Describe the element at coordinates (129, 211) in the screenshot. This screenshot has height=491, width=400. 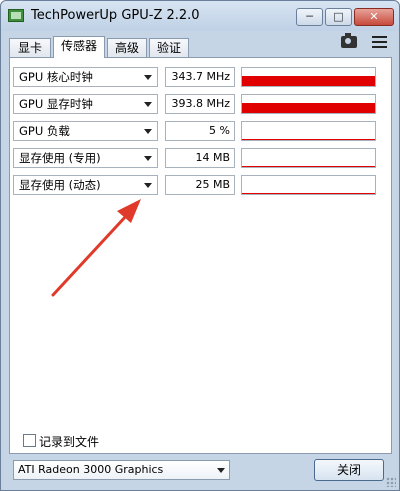
I see `annotation-arrow-head` at that location.